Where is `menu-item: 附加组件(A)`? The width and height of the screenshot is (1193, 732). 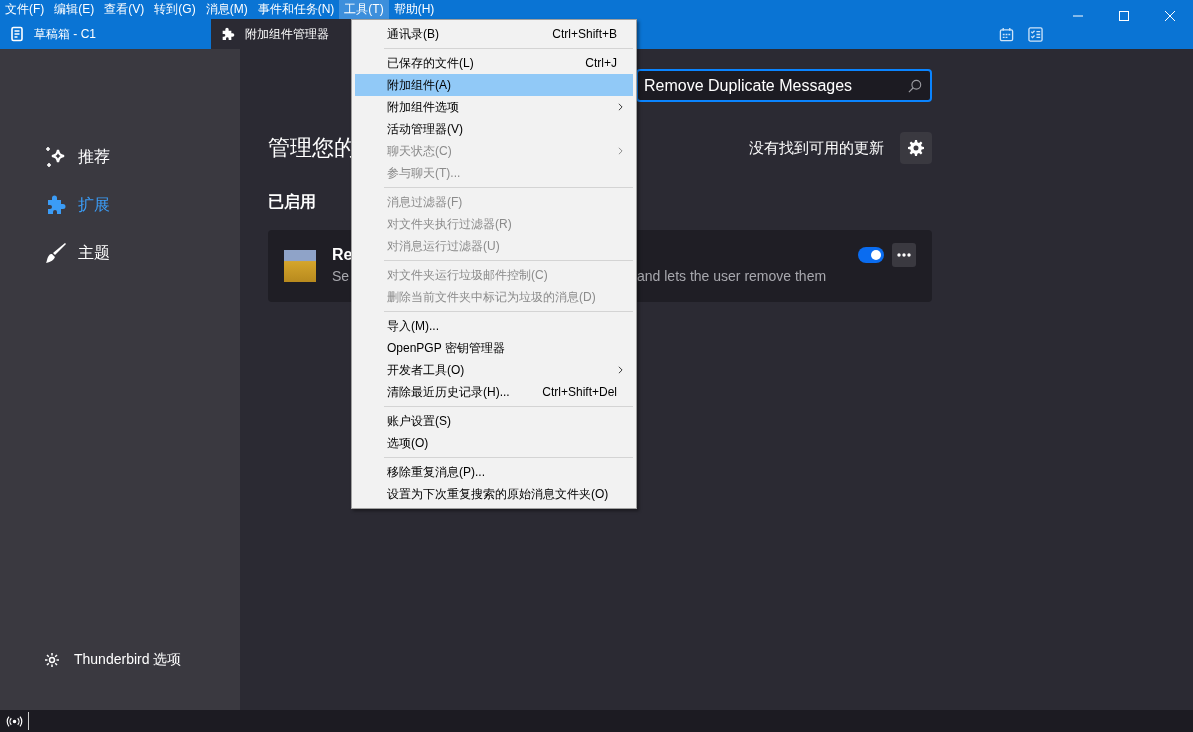
menu-item: 附加组件(A) is located at coordinates (494, 85).